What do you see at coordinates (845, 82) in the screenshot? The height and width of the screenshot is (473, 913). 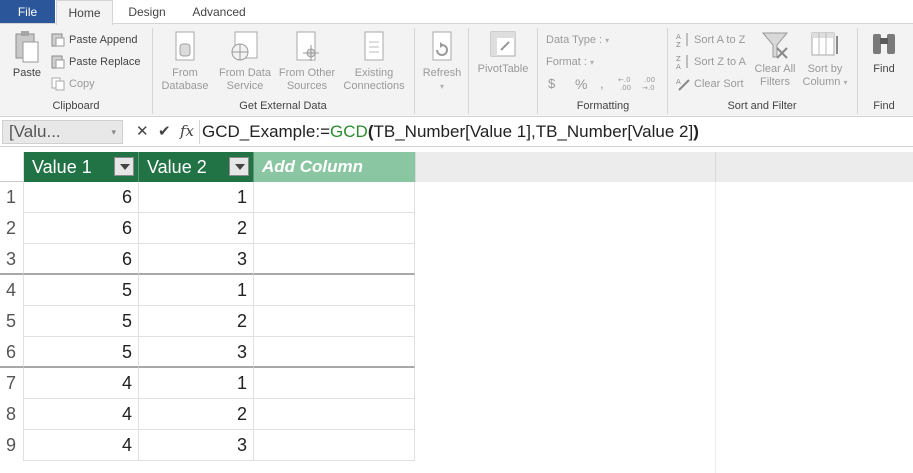 I see `chevron-down-icon: ▾` at bounding box center [845, 82].